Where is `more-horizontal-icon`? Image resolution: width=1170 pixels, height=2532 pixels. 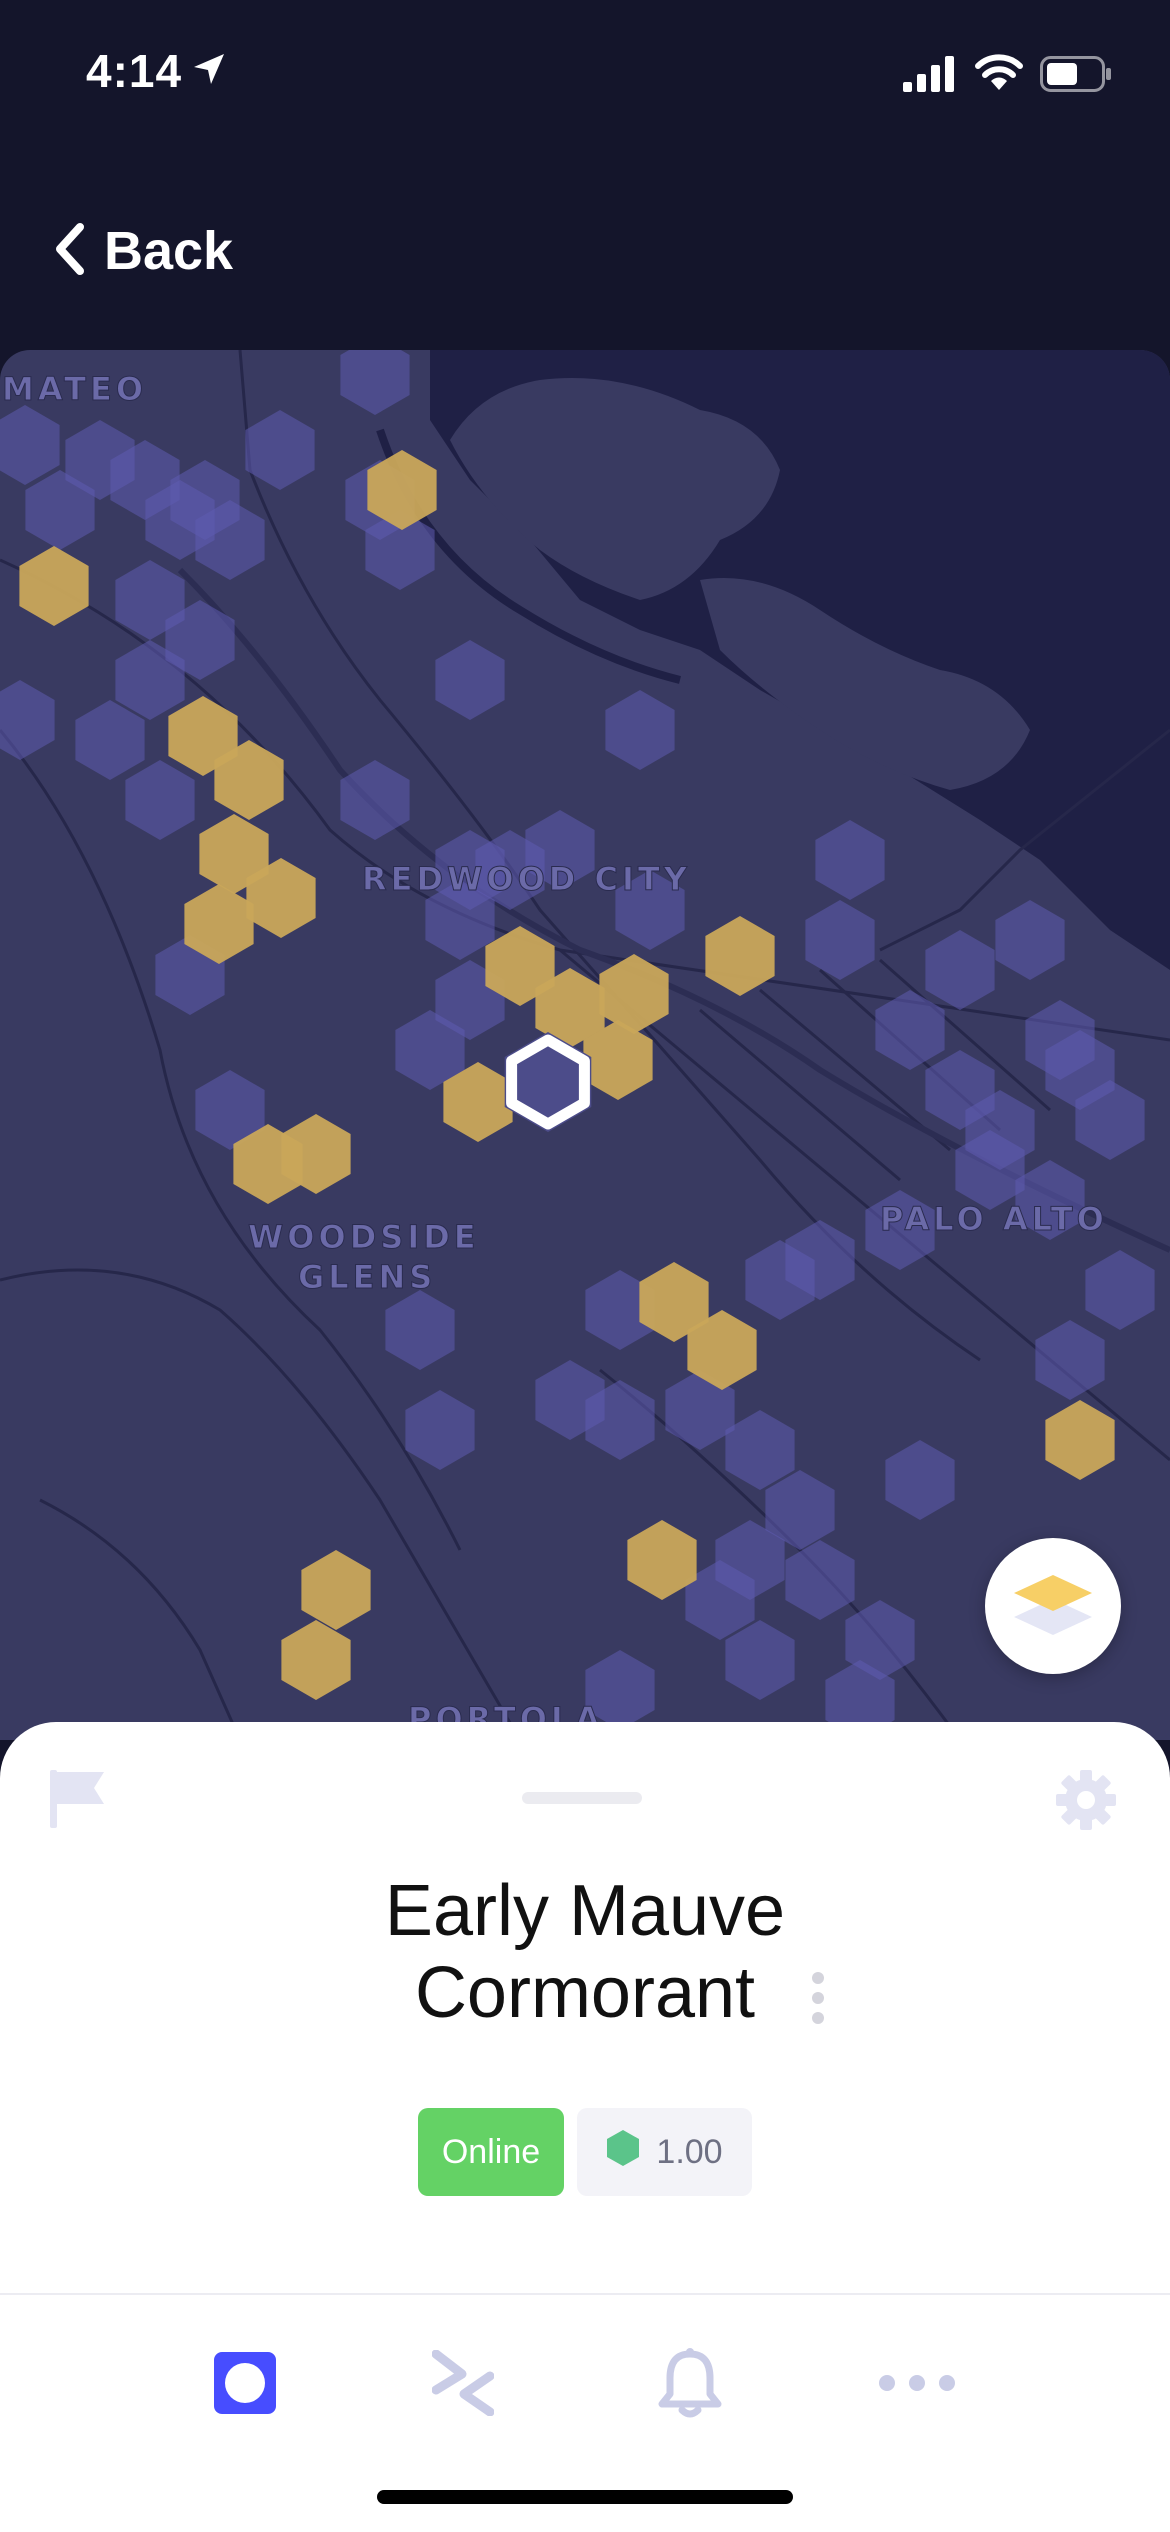
more-horizontal-icon is located at coordinates (917, 2385).